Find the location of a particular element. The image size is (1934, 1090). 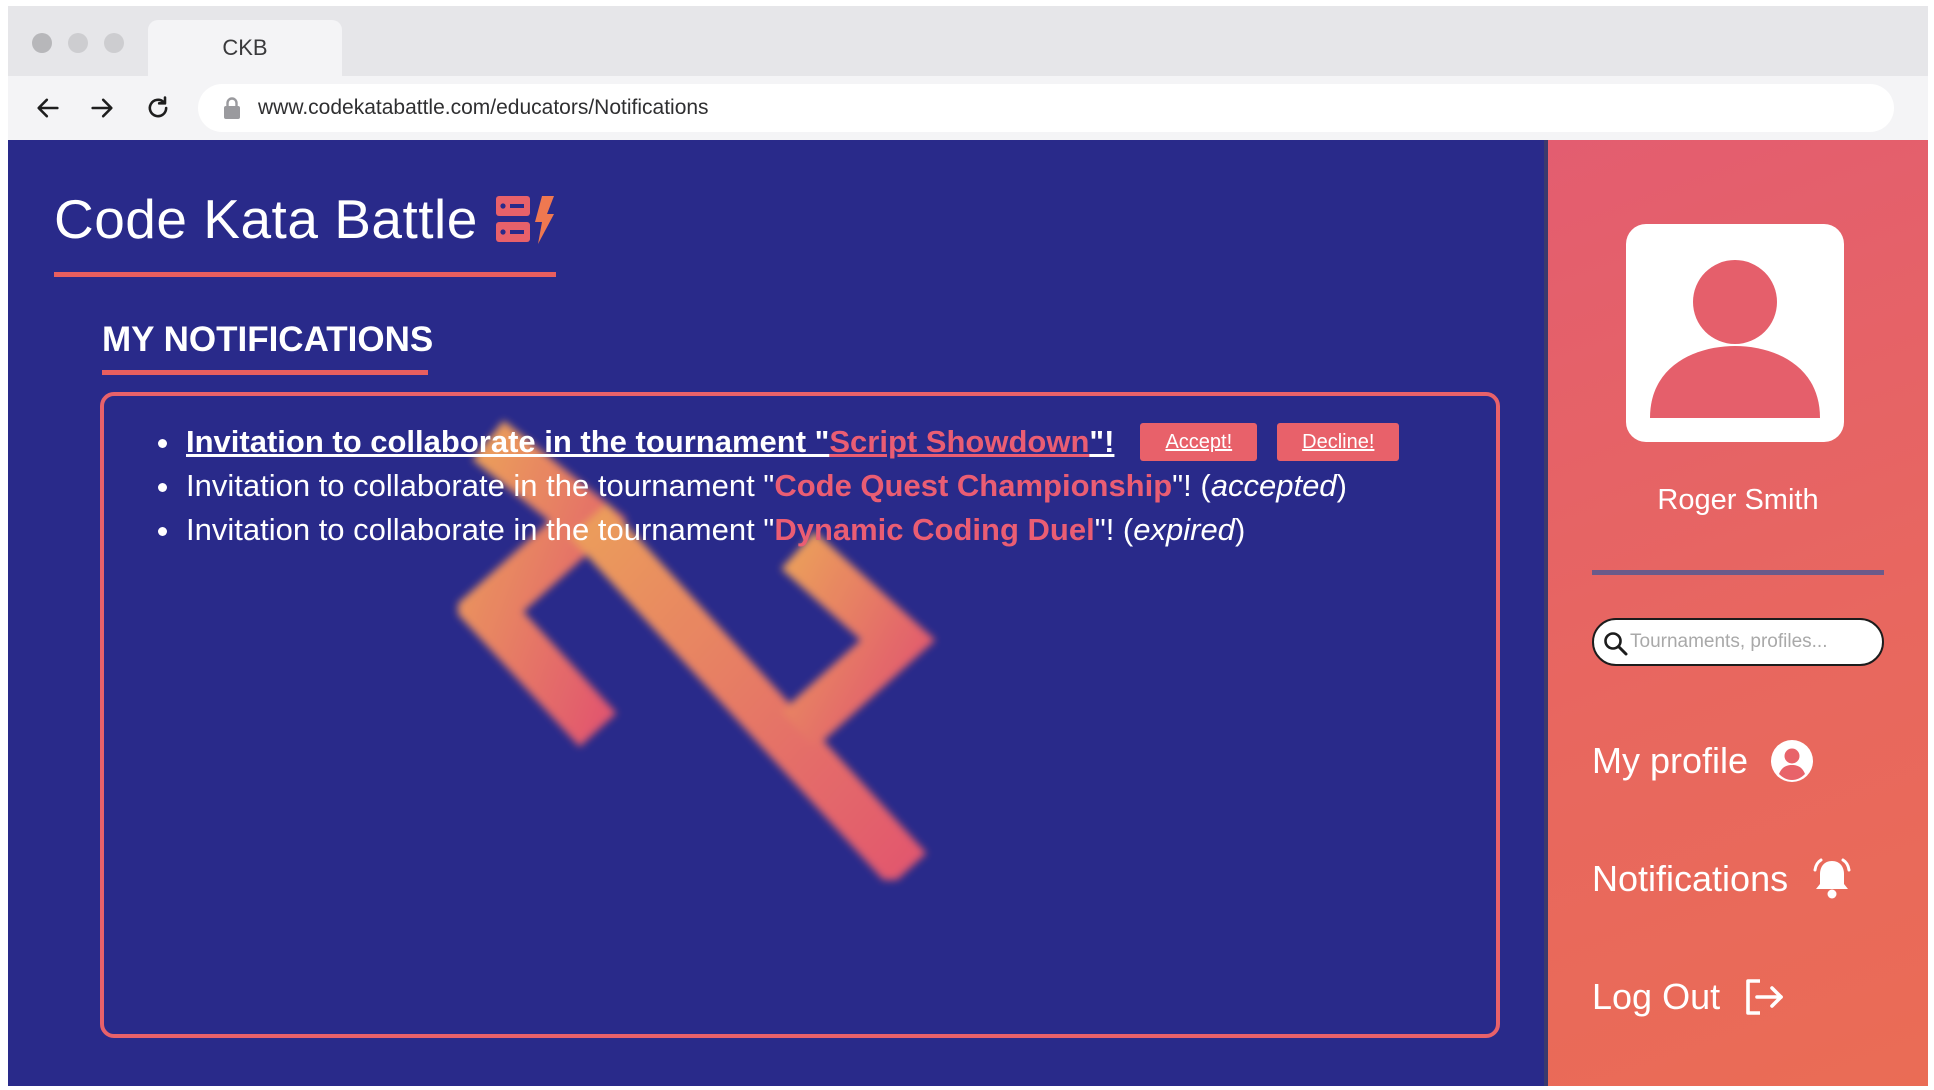

search-box is located at coordinates (1738, 642).